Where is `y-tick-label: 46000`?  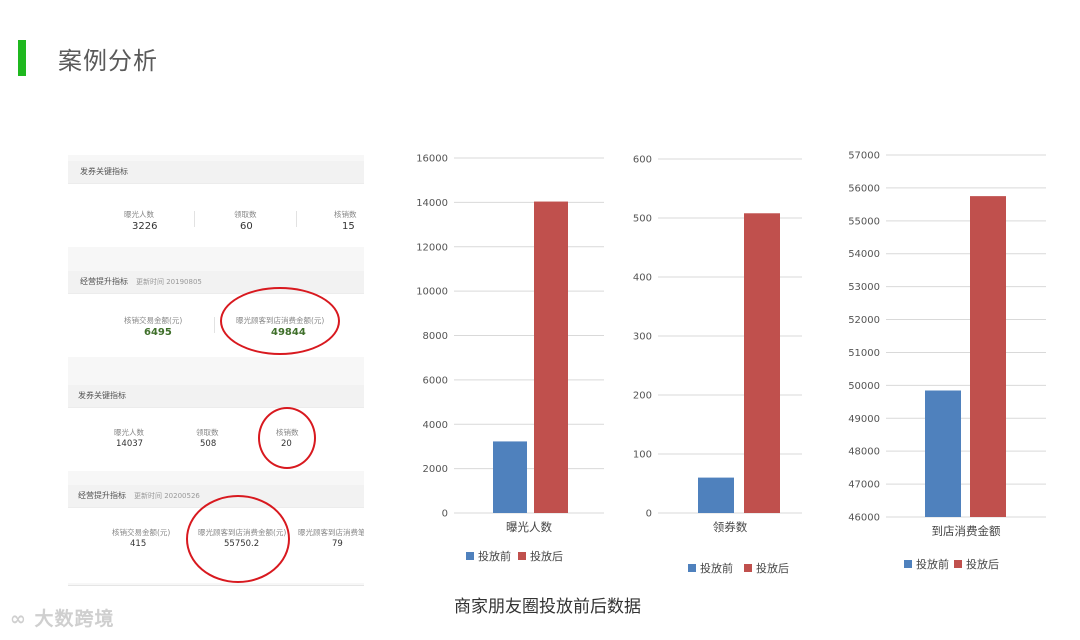 y-tick-label: 46000 is located at coordinates (864, 518).